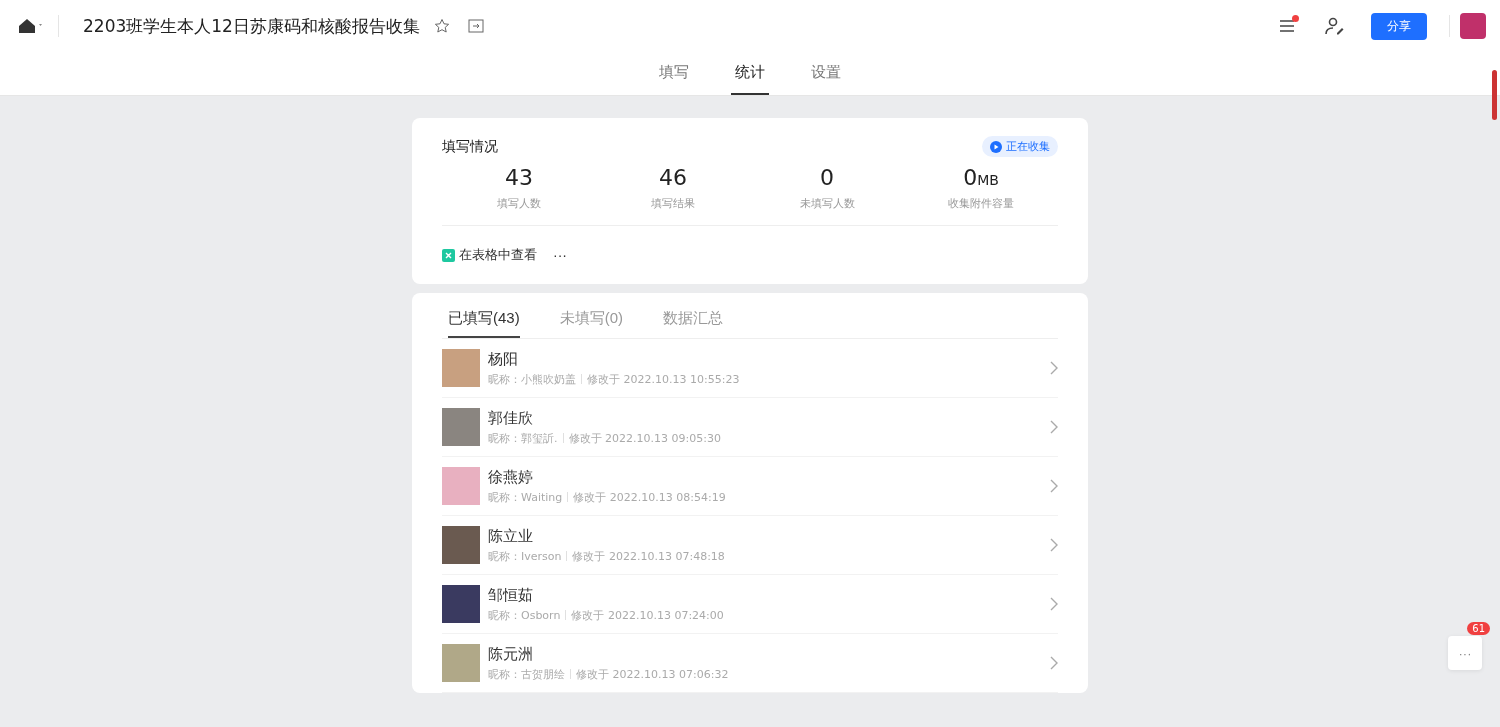 The image size is (1500, 727). What do you see at coordinates (750, 368) in the screenshot?
I see `response-row: 杨阳 昵称：小熊吹奶盖 修改于 2022.10.13 10:55:23` at bounding box center [750, 368].